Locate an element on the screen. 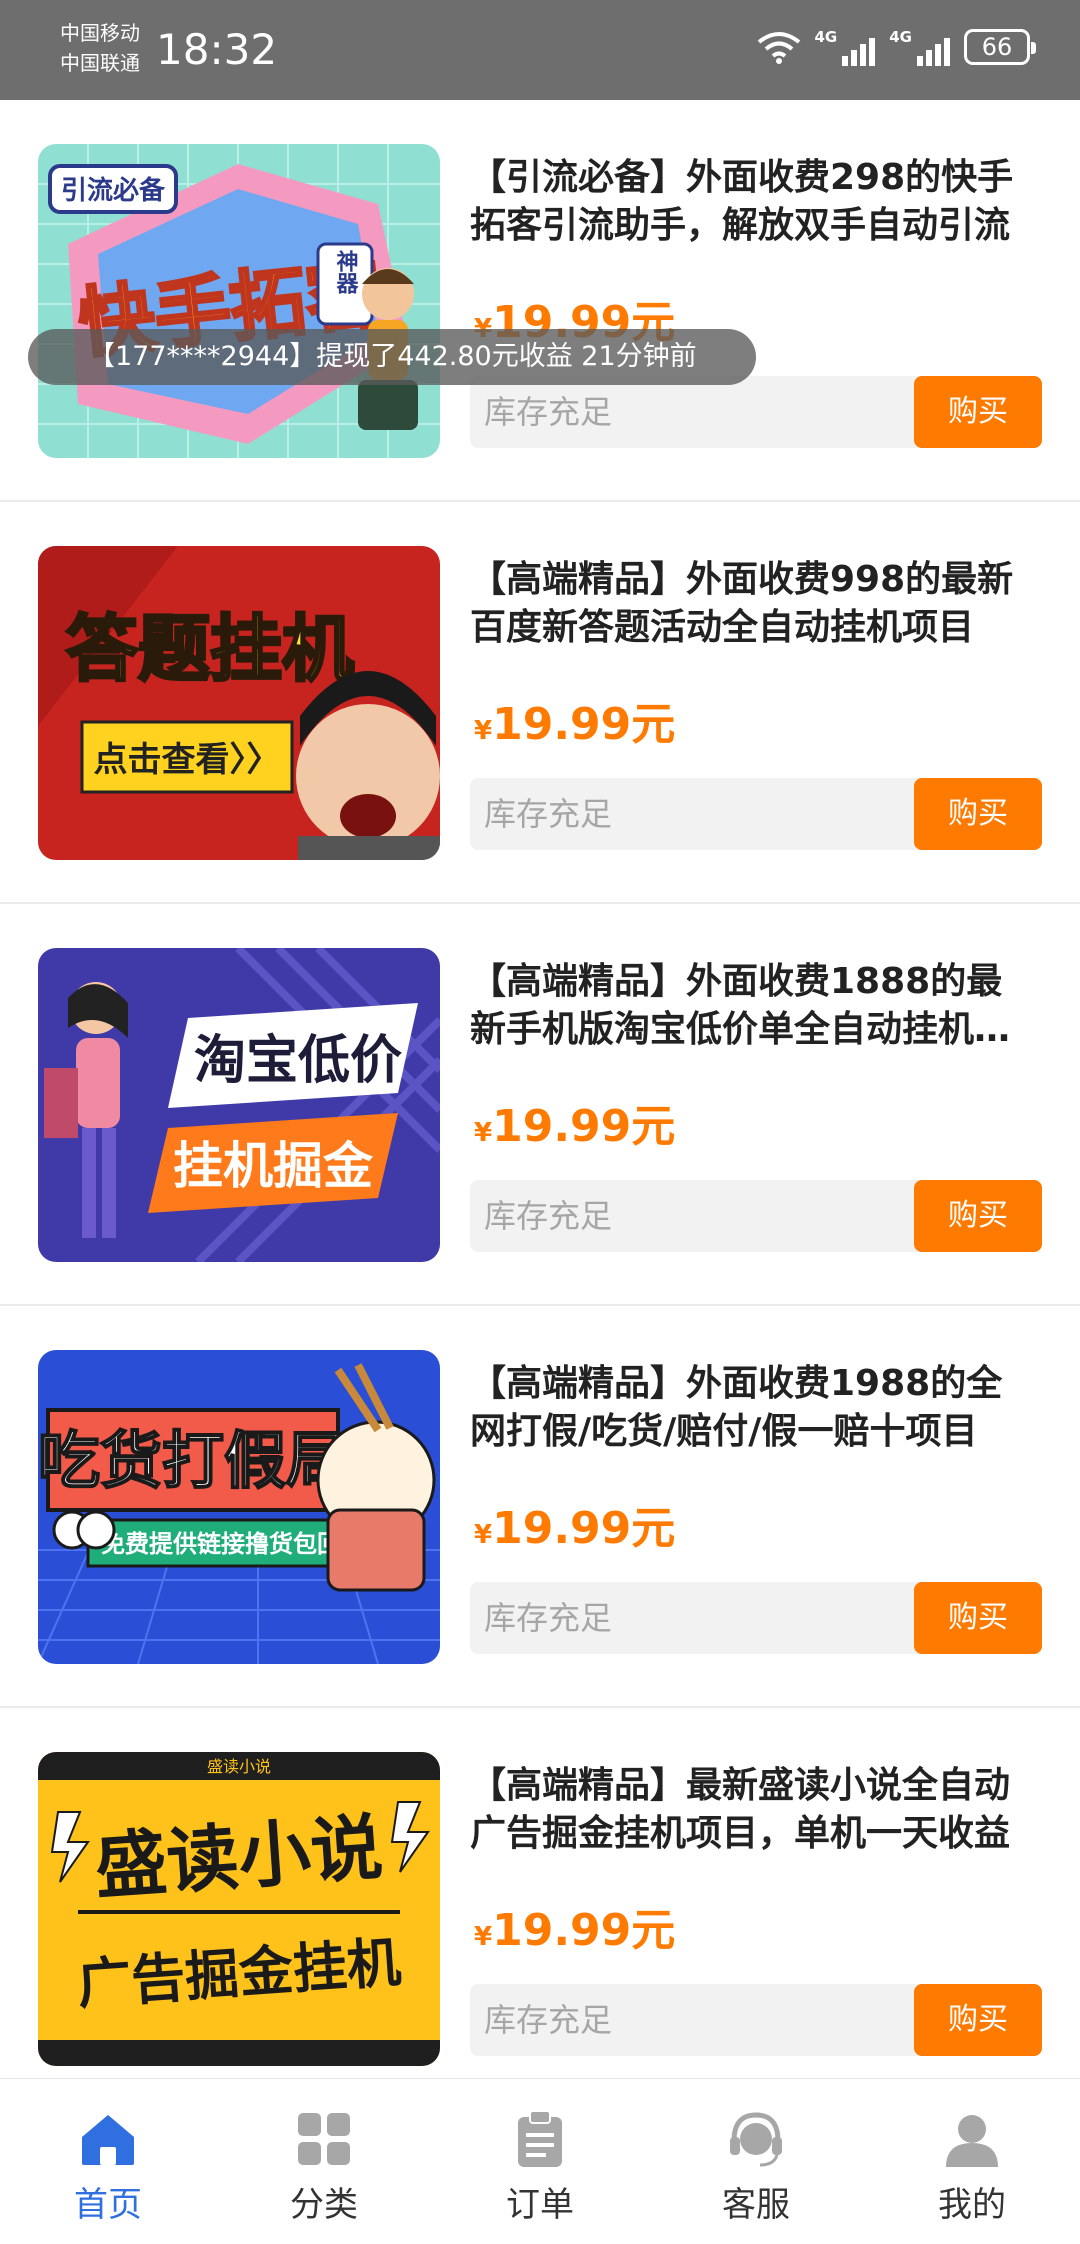  home-icon is located at coordinates (108, 2140).